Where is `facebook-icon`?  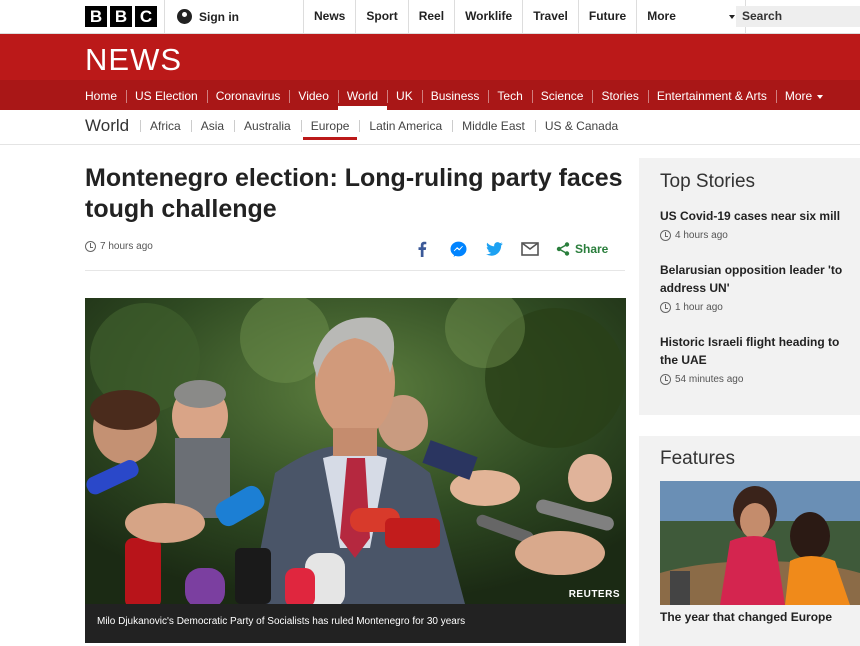 facebook-icon is located at coordinates (422, 249).